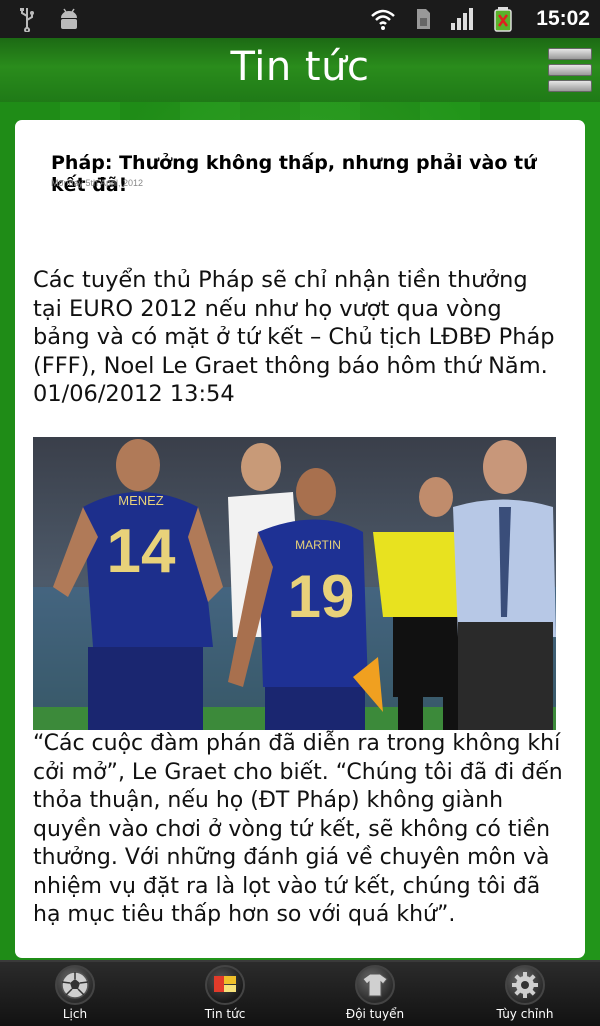  What do you see at coordinates (525, 985) in the screenshot?
I see `settings-gear-icon` at bounding box center [525, 985].